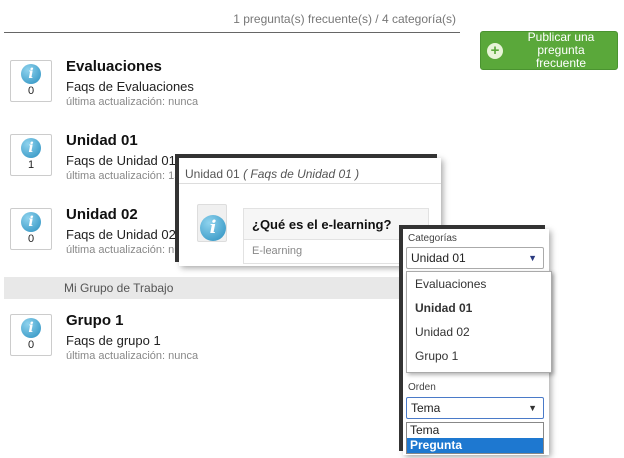 This screenshot has width=624, height=458. I want to click on dropdown-option-highlighted: Pregunta, so click(475, 445).